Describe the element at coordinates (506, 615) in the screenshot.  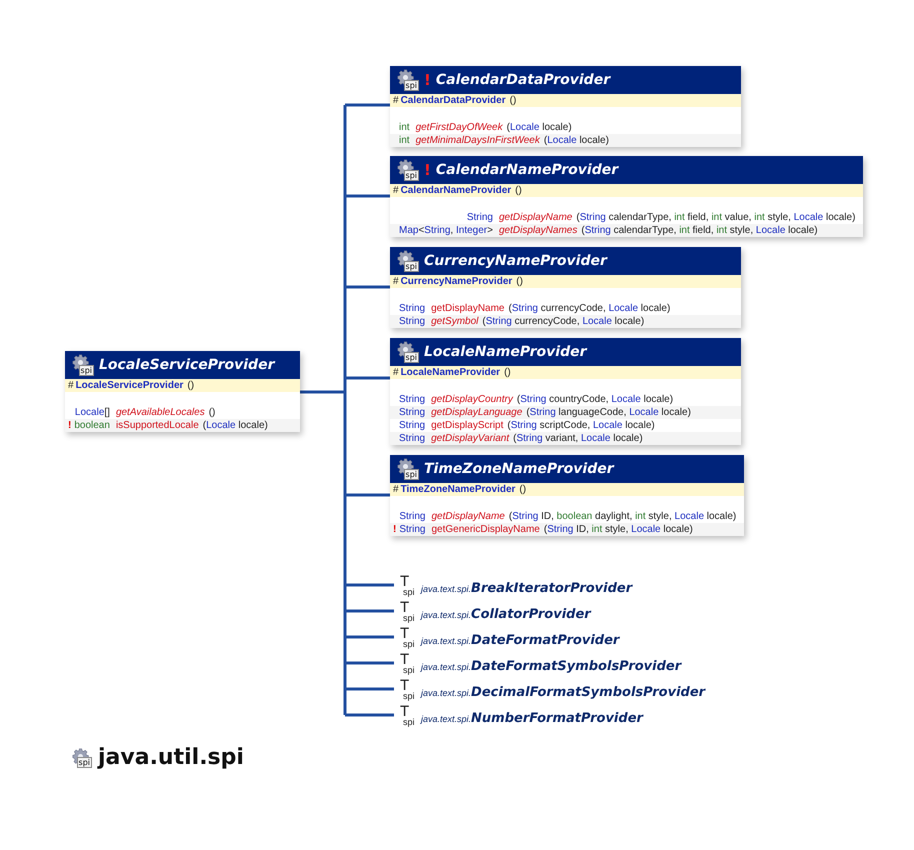
I see `interface-name: java.text.spi.CollatorProvider` at that location.